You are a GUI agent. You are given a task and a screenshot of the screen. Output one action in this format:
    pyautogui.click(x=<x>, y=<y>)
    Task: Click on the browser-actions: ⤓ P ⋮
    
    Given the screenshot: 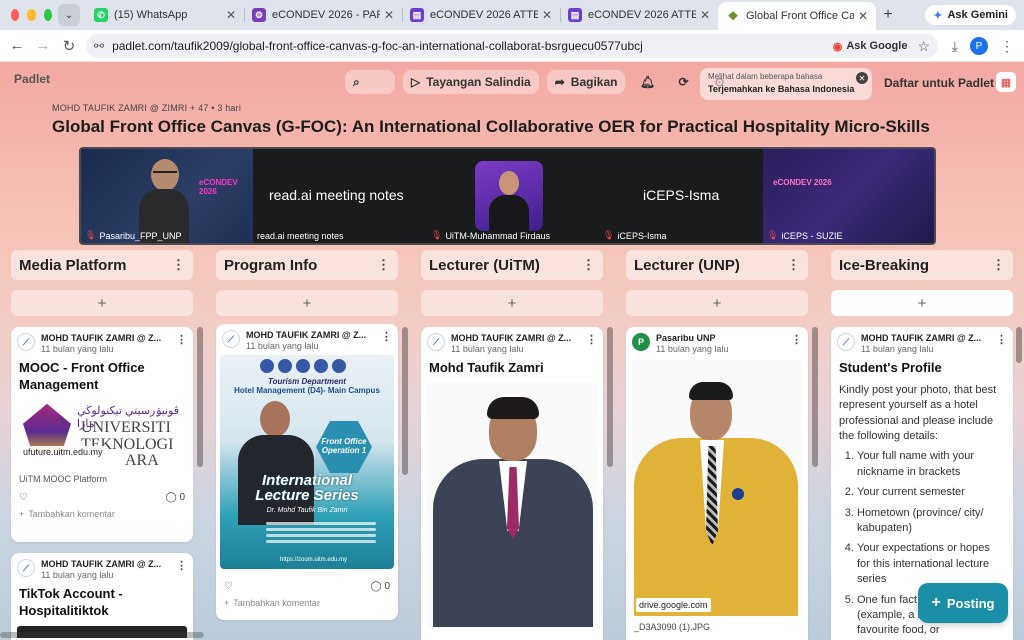 What is the action you would take?
    pyautogui.click(x=983, y=46)
    